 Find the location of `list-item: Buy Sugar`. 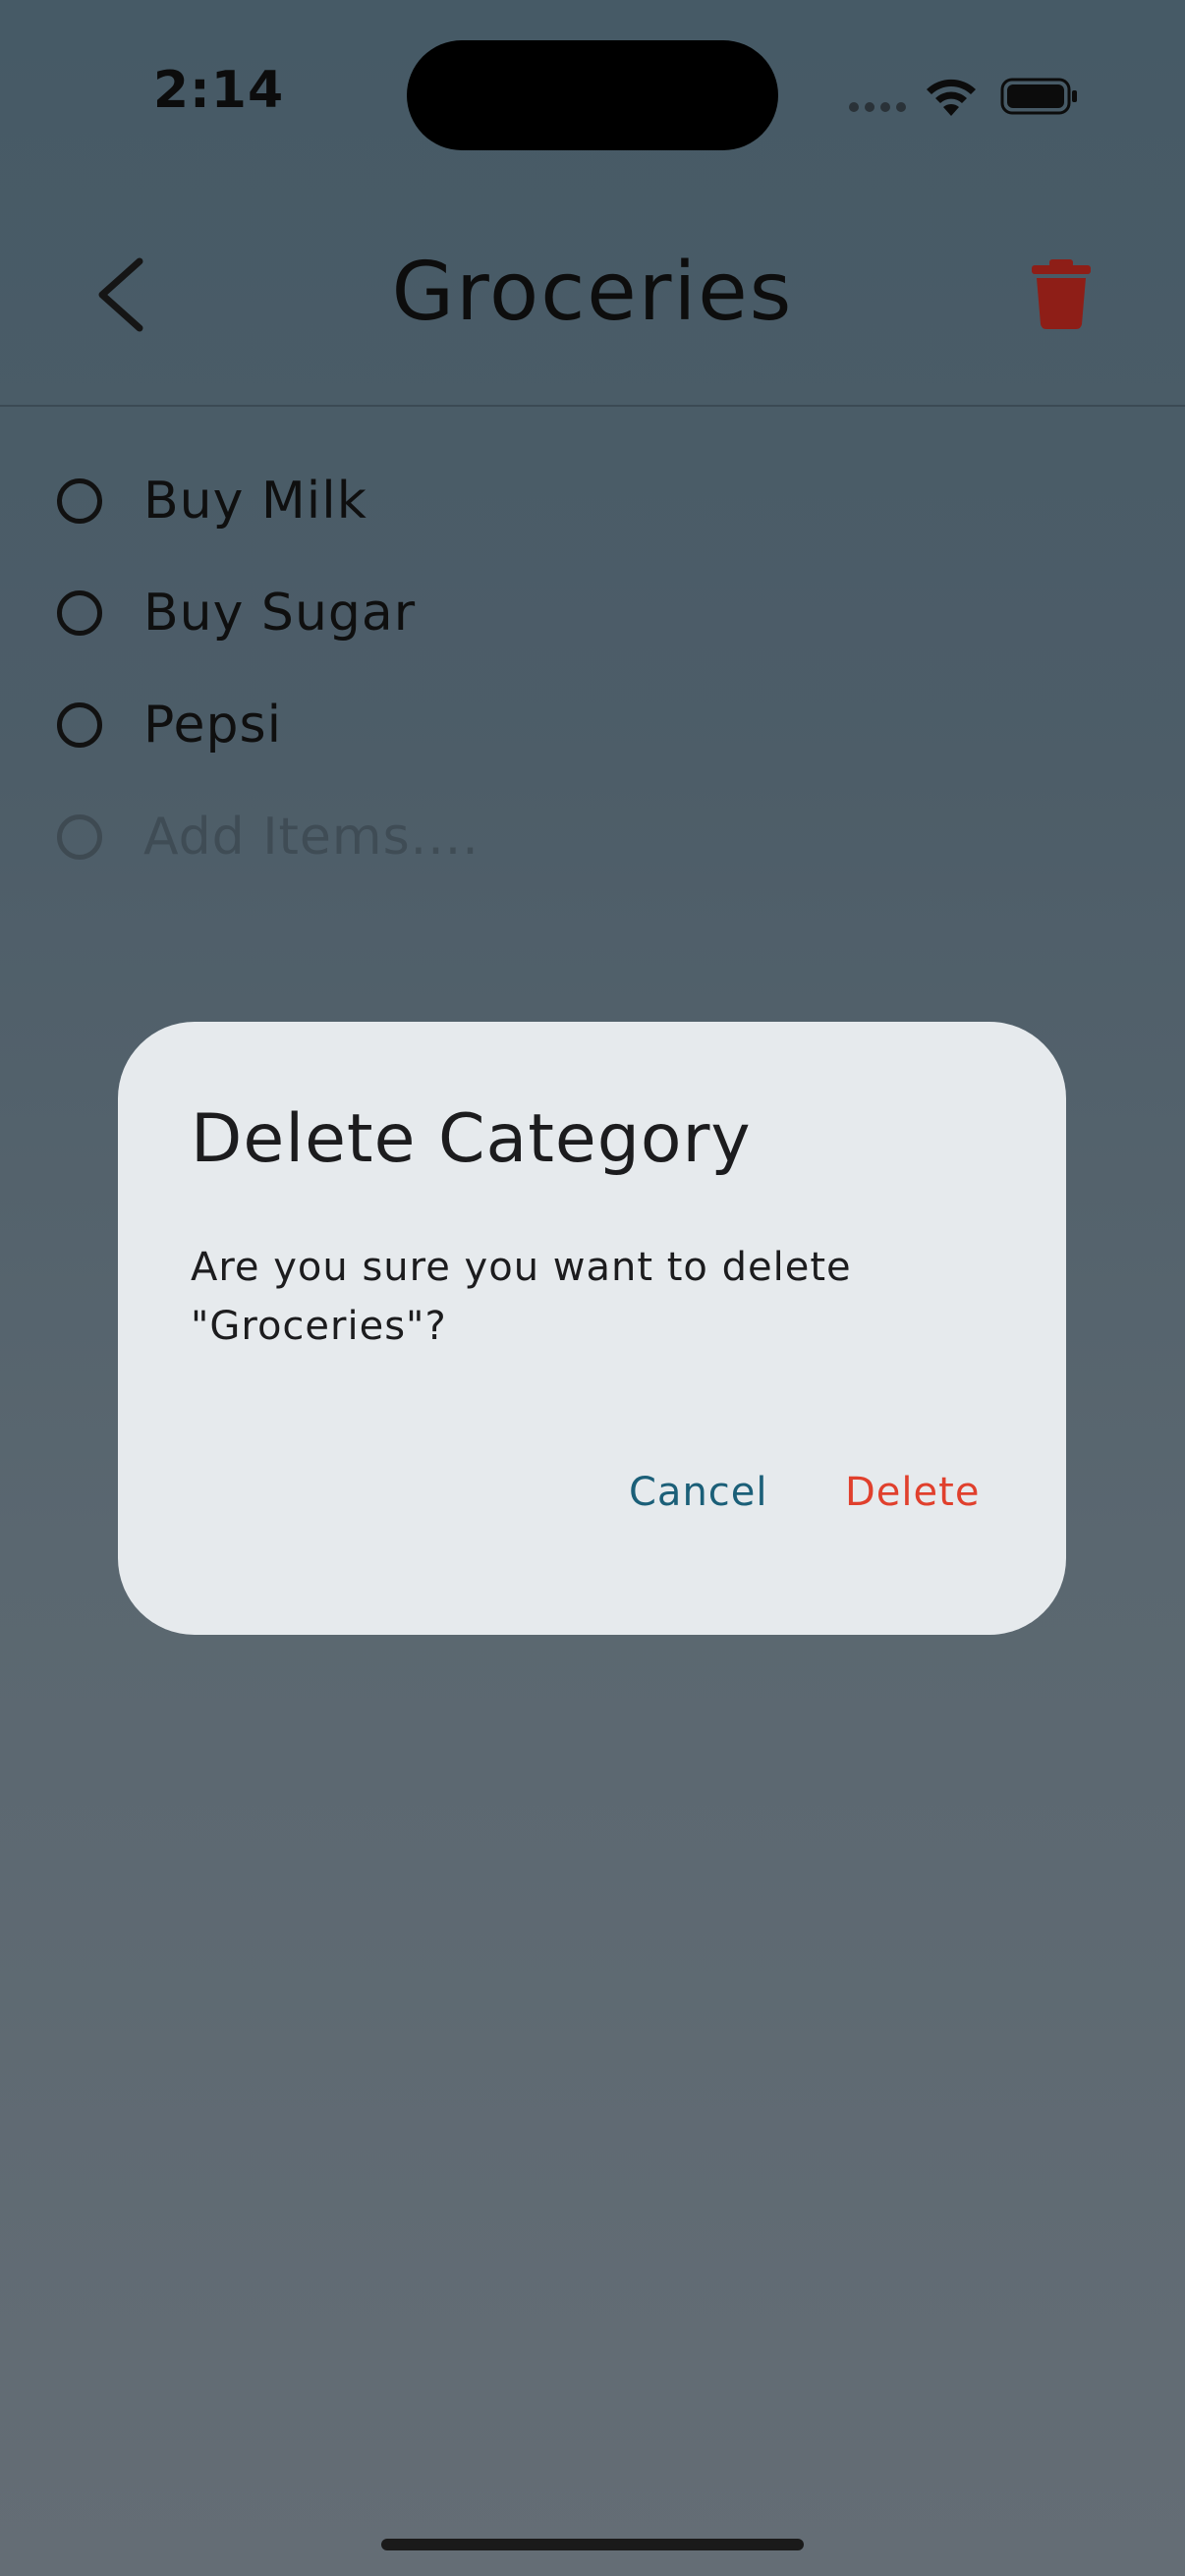

list-item: Buy Sugar is located at coordinates (237, 613).